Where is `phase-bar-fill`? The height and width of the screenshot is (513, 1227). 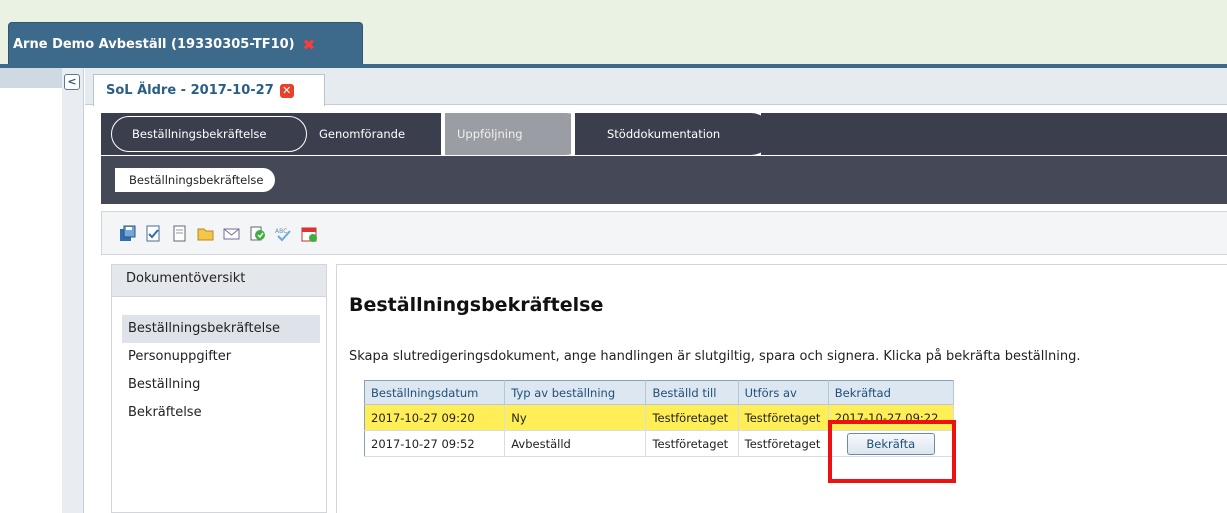 phase-bar-fill is located at coordinates (994, 134).